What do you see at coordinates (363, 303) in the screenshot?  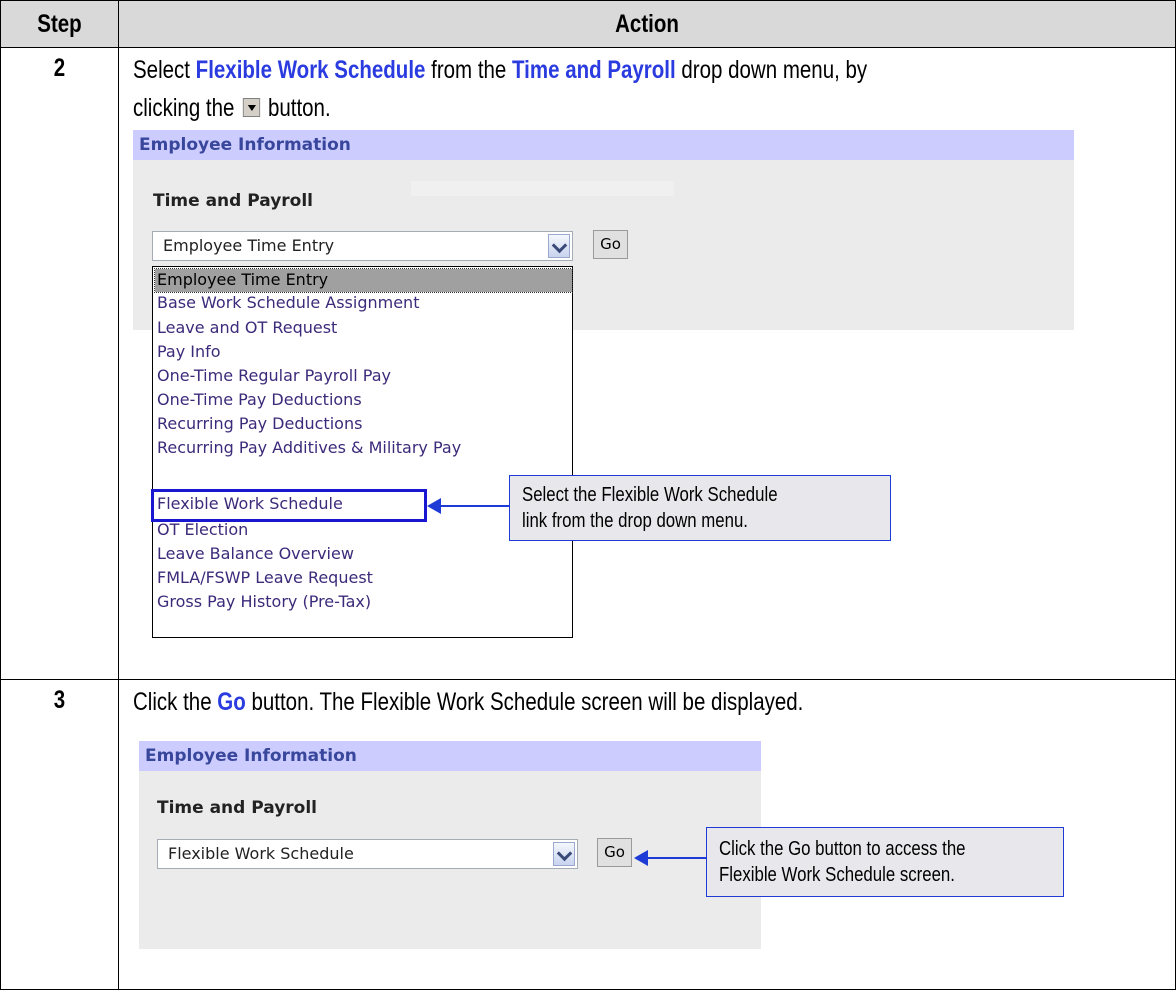 I see `dropdown-option: Base Work Schedule Assignment` at bounding box center [363, 303].